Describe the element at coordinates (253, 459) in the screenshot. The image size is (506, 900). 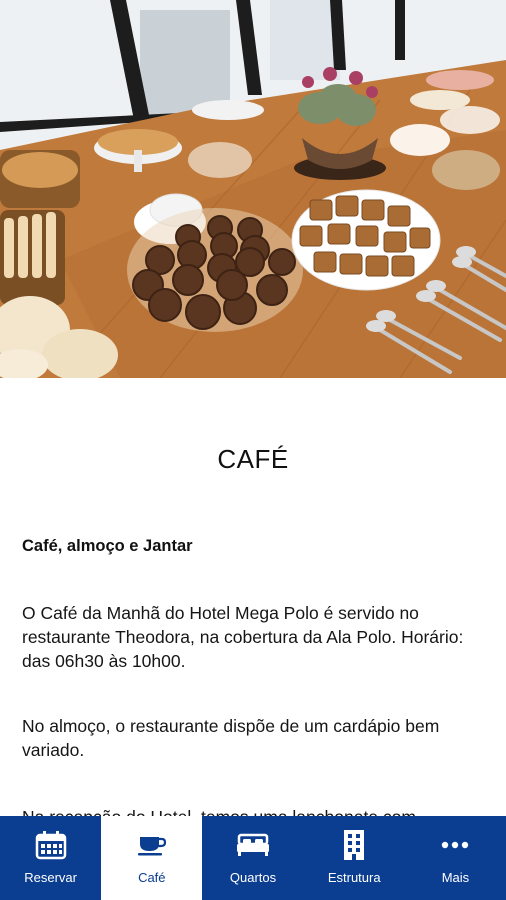
I see `page-title: CAFÉ` at that location.